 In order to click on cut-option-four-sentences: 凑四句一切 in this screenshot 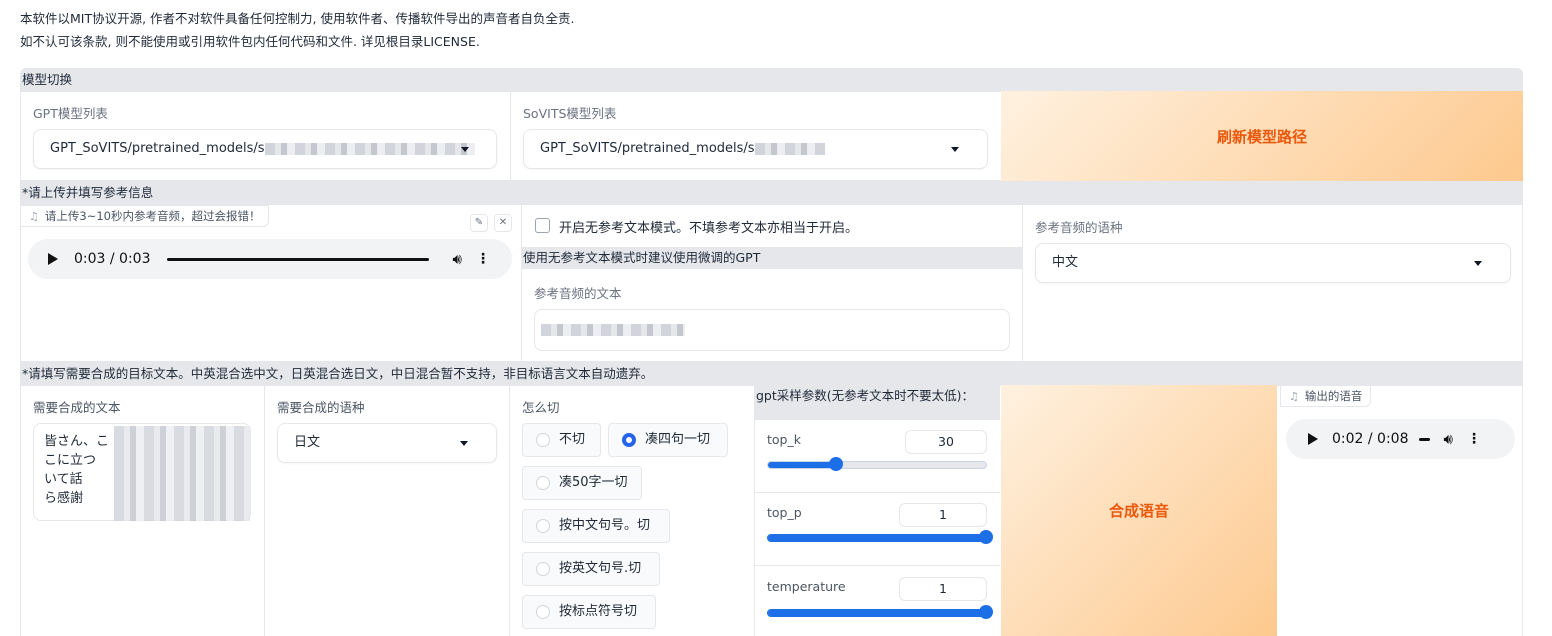, I will do `click(668, 440)`.